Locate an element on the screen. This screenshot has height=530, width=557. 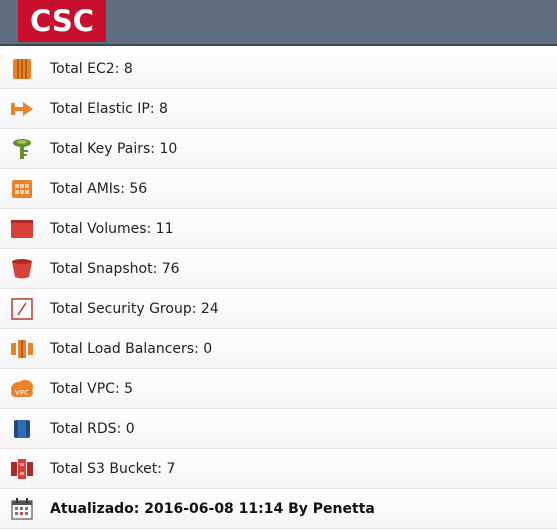
svg-text: VPC is located at coordinates (22, 393).